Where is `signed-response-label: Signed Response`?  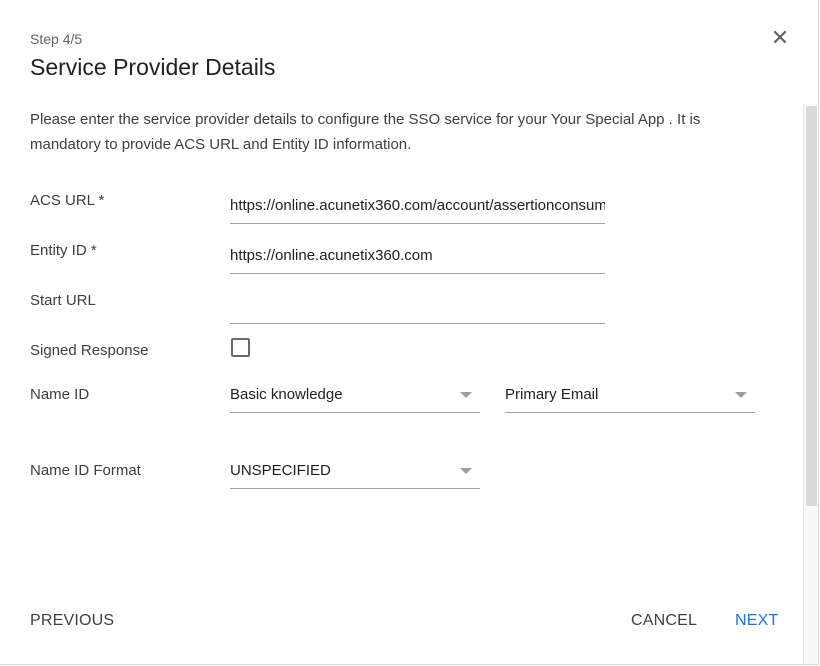
signed-response-label: Signed Response is located at coordinates (89, 350).